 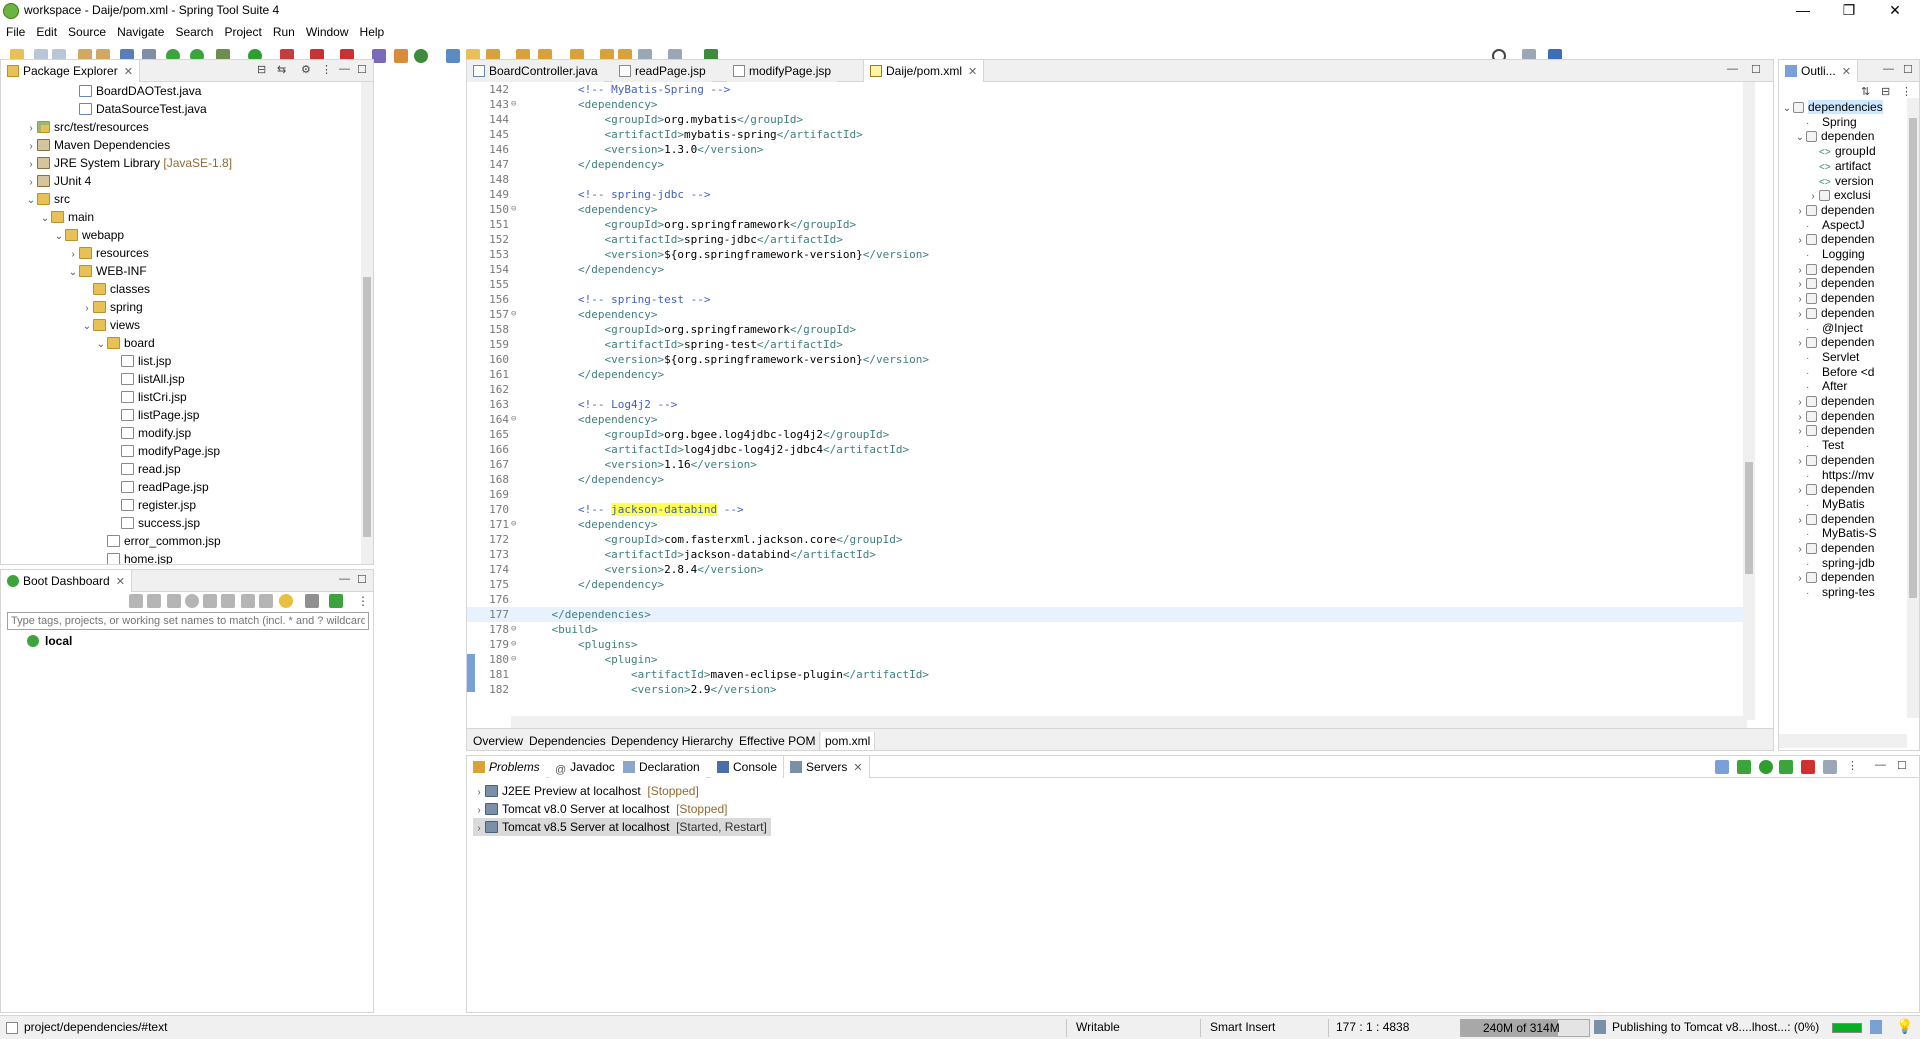 What do you see at coordinates (1105, 149) in the screenshot?
I see `code-line: 146 <version>1.3.0</version>` at bounding box center [1105, 149].